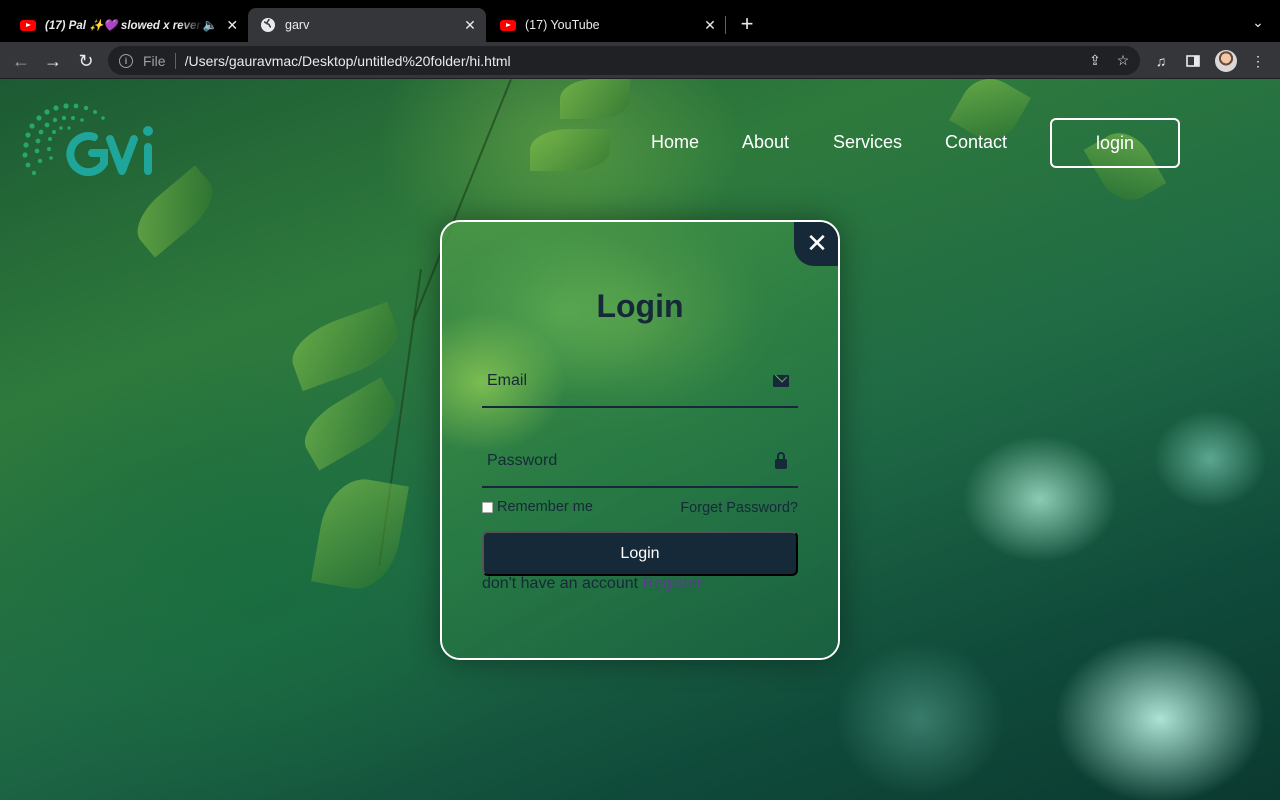 The height and width of the screenshot is (800, 1280). What do you see at coordinates (1115, 143) in the screenshot?
I see `header-login-button: login` at bounding box center [1115, 143].